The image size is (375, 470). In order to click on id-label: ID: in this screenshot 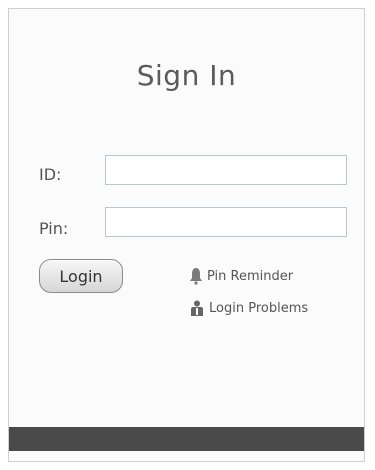, I will do `click(50, 174)`.